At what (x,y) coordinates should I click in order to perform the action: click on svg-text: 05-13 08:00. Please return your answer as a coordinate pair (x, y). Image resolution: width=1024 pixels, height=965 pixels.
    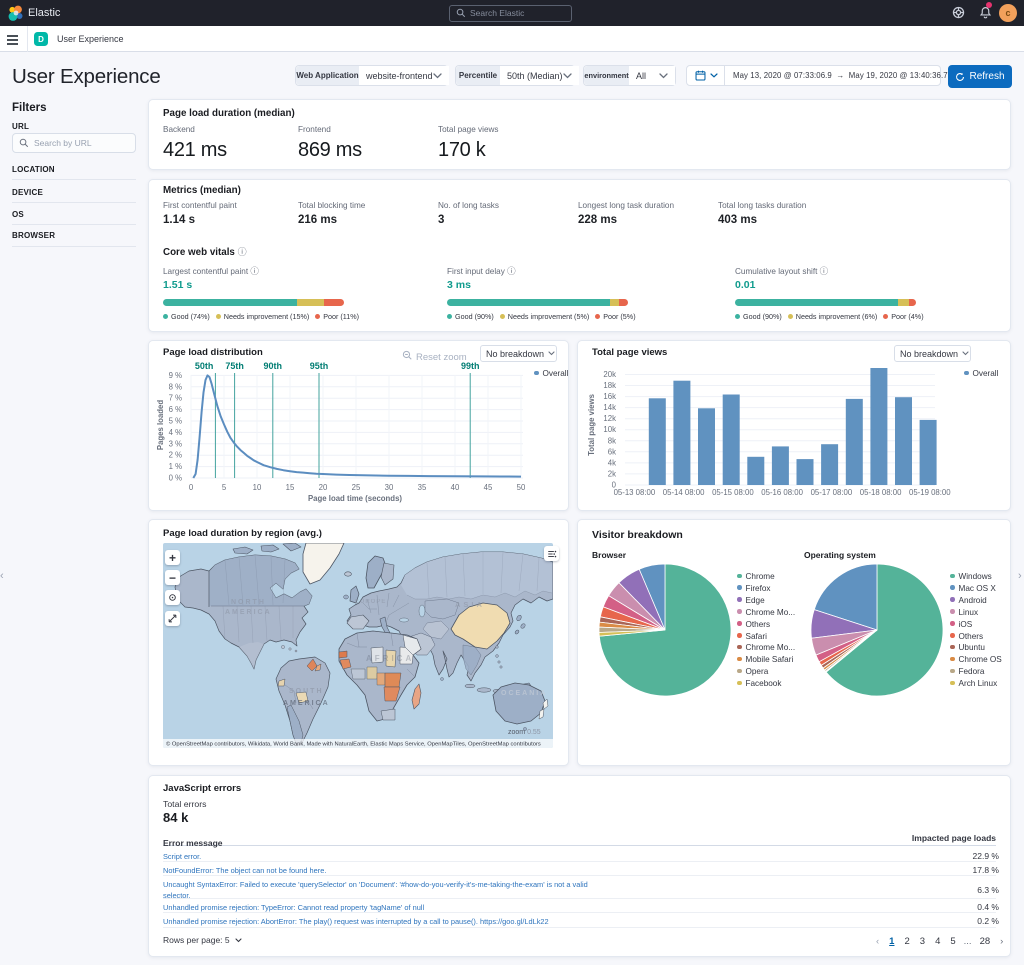
    Looking at the image, I should click on (635, 492).